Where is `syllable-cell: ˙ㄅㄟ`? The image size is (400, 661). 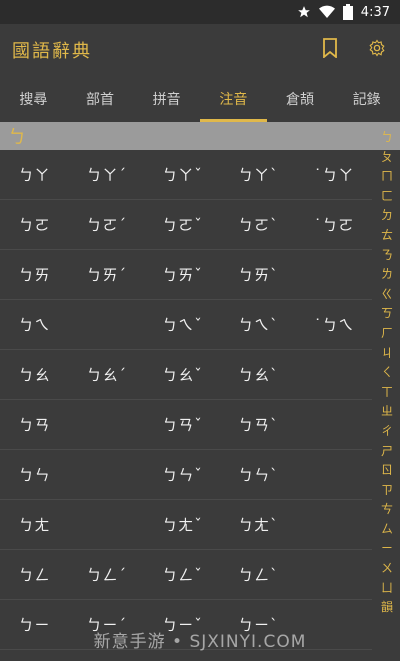
syllable-cell: ˙ㄅㄟ is located at coordinates (334, 324).